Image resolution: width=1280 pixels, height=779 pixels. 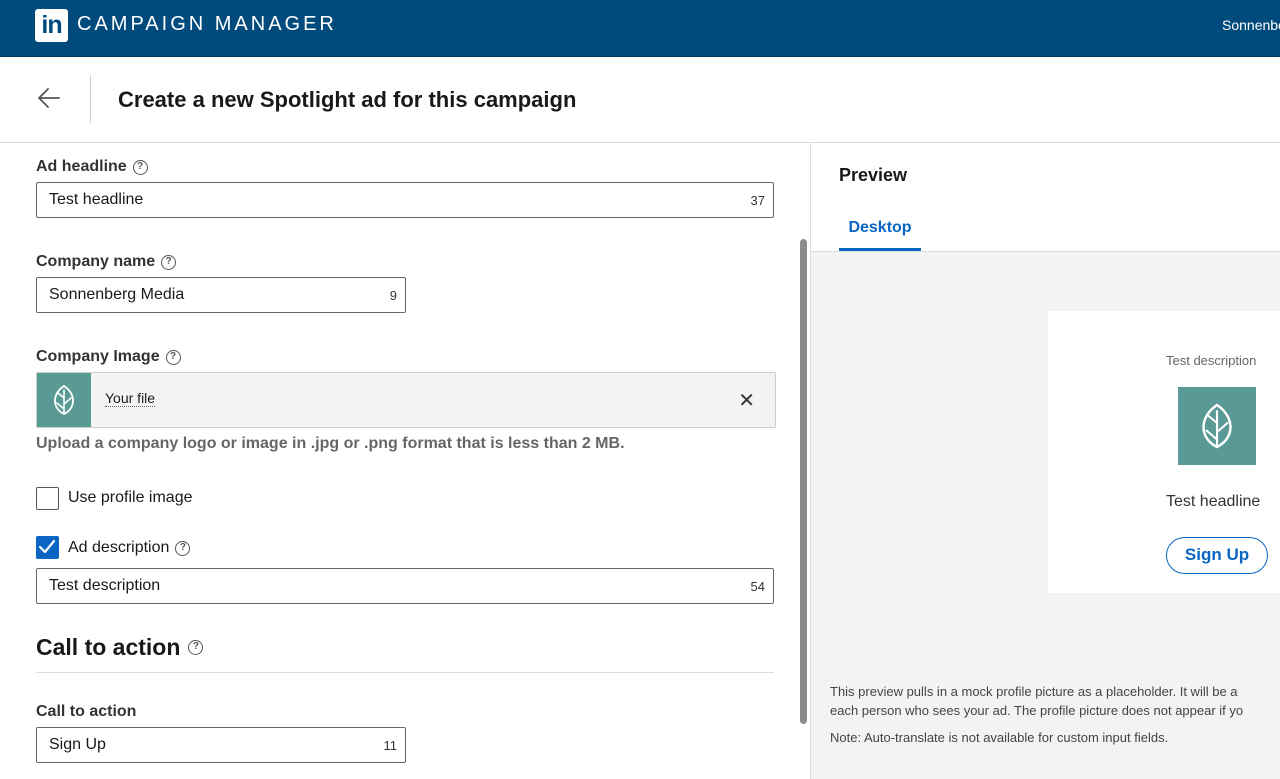 I want to click on ad-headline-label: Ad headline ?, so click(x=92, y=167).